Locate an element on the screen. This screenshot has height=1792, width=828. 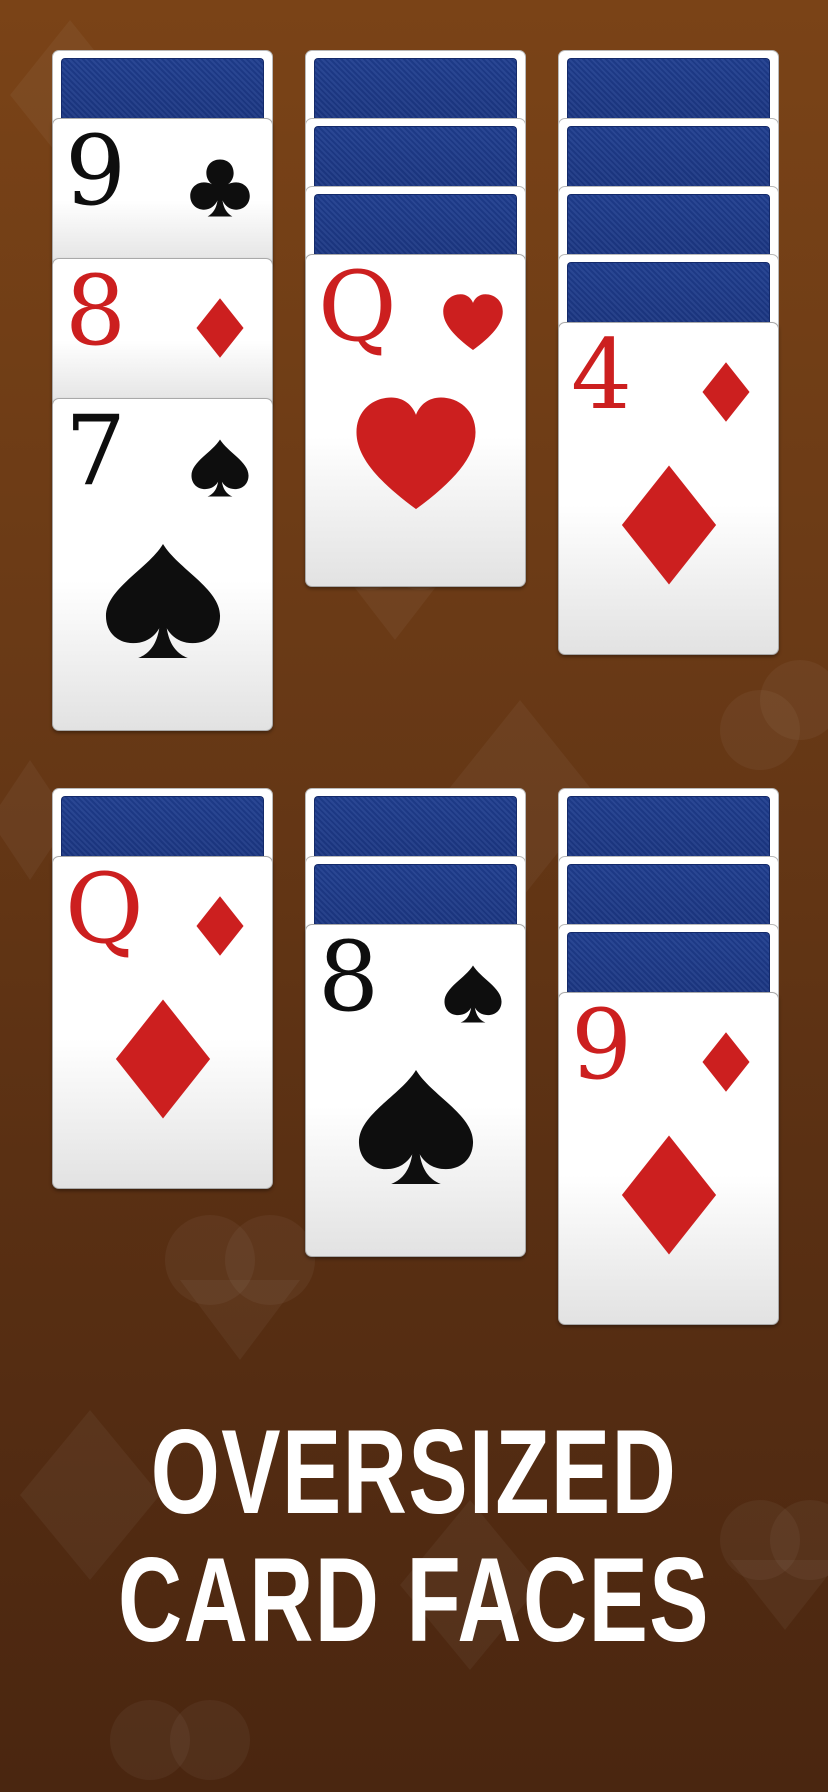
card-q-of-diamonds: Q is located at coordinates (162, 1022).